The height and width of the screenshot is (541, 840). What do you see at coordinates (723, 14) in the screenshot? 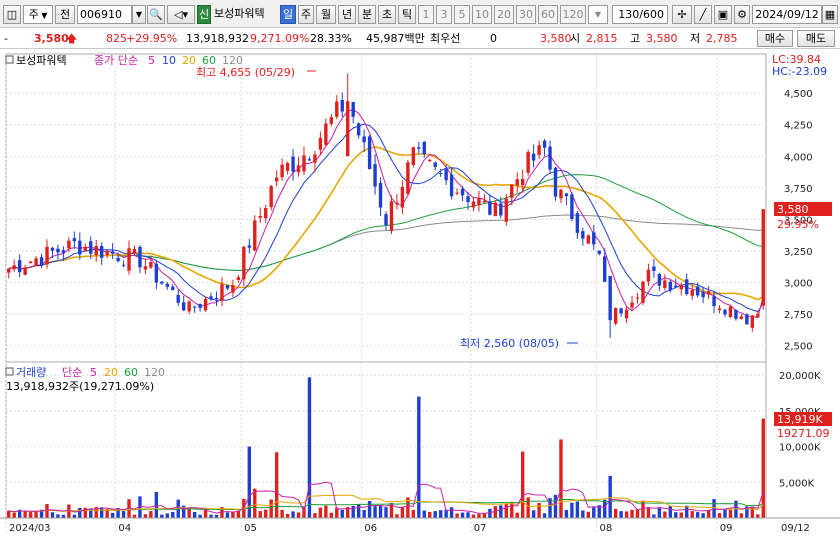
I see `save-icon: ▣` at bounding box center [723, 14].